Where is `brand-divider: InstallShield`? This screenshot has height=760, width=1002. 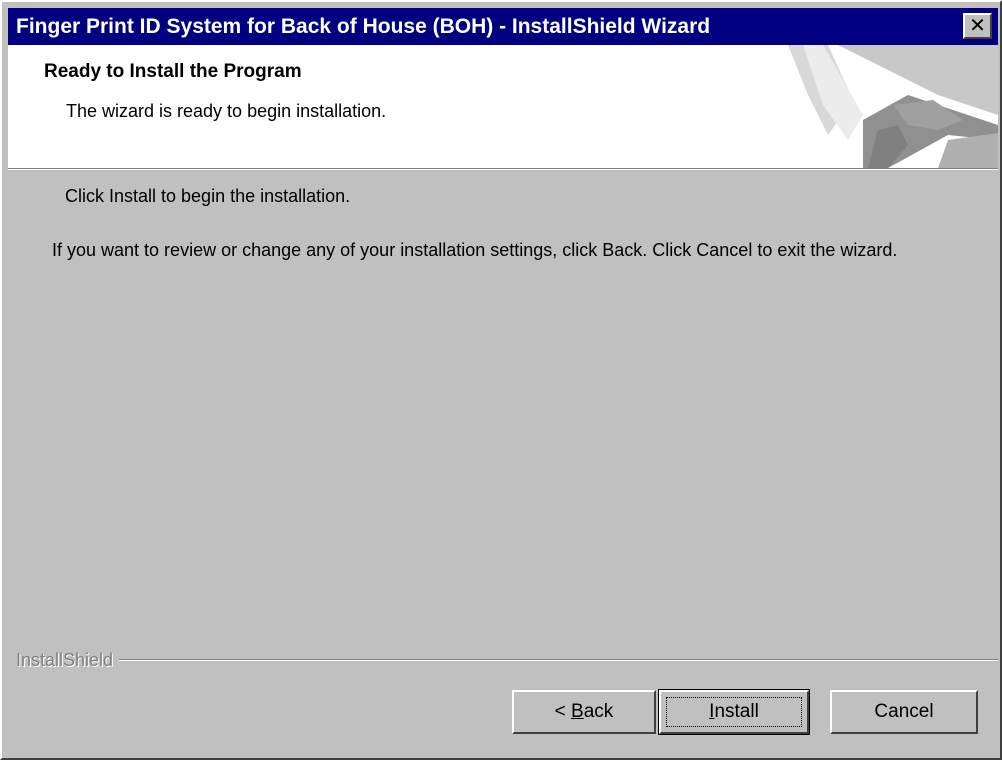
brand-divider: InstallShield is located at coordinates (507, 660).